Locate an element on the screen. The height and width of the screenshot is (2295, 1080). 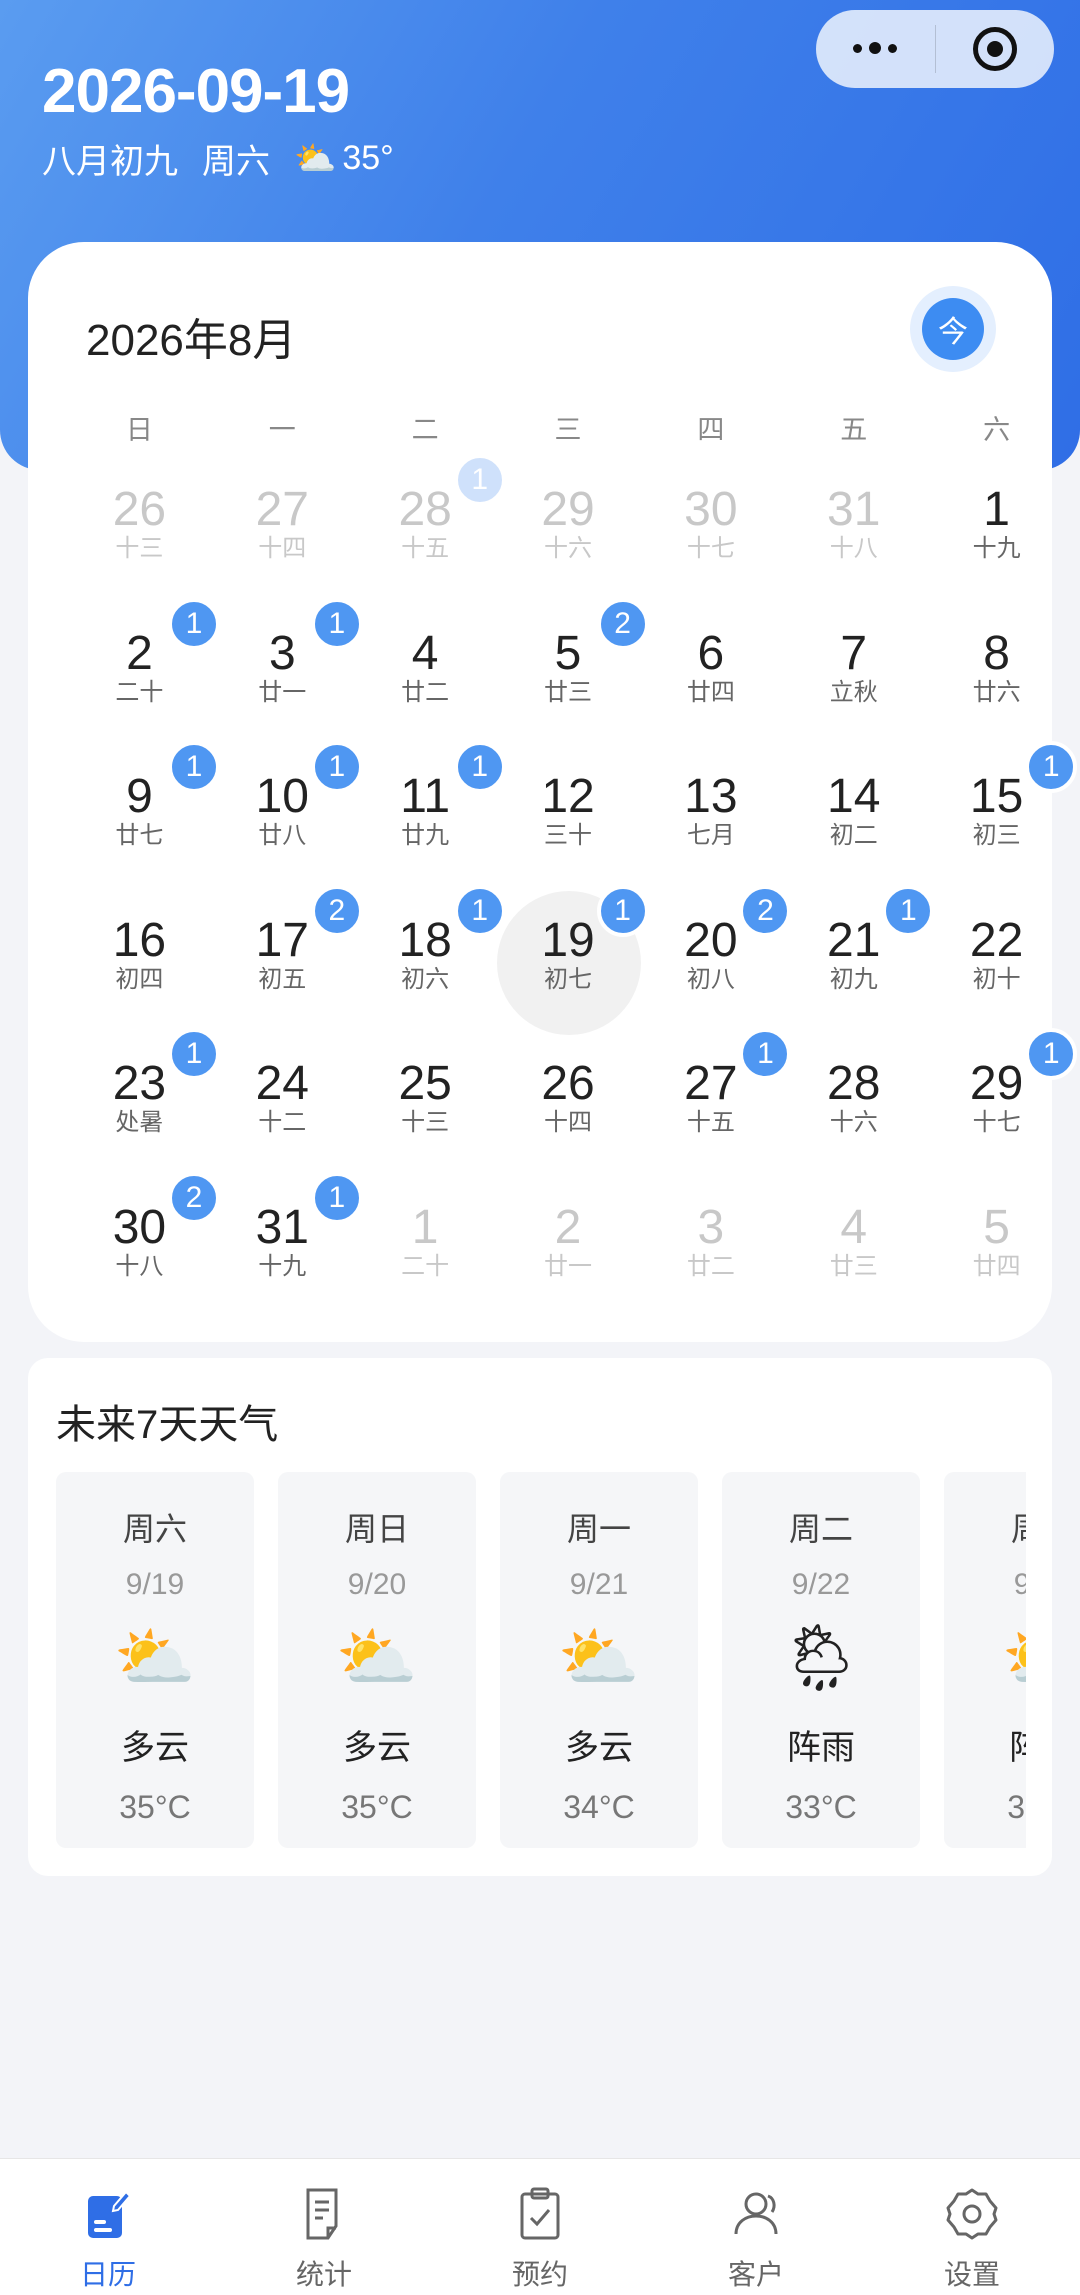
tab-document: 统计 is located at coordinates (324, 2227).